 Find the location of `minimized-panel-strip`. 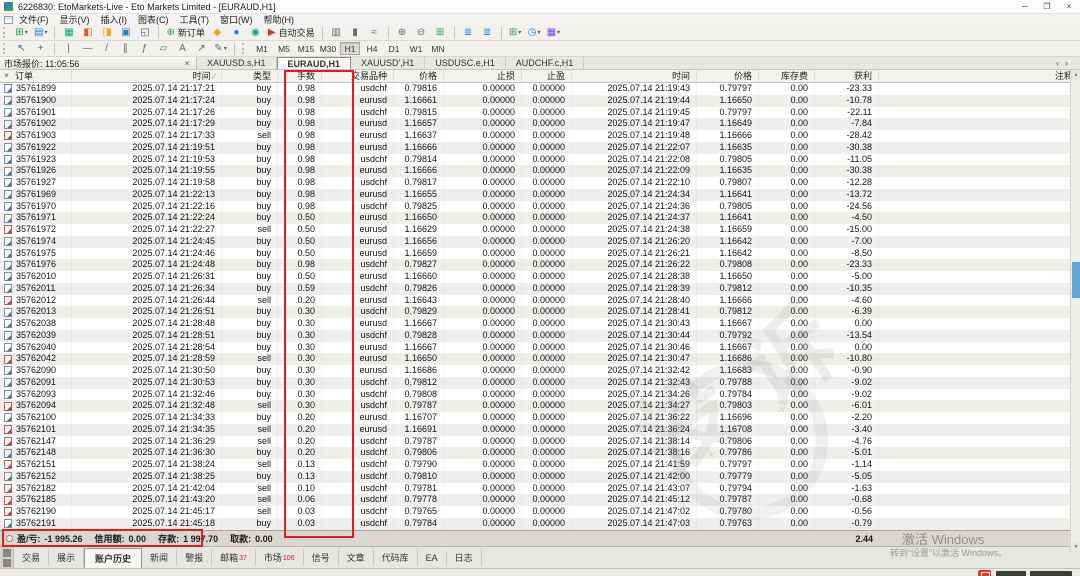

minimized-panel-strip is located at coordinates (7, 557).